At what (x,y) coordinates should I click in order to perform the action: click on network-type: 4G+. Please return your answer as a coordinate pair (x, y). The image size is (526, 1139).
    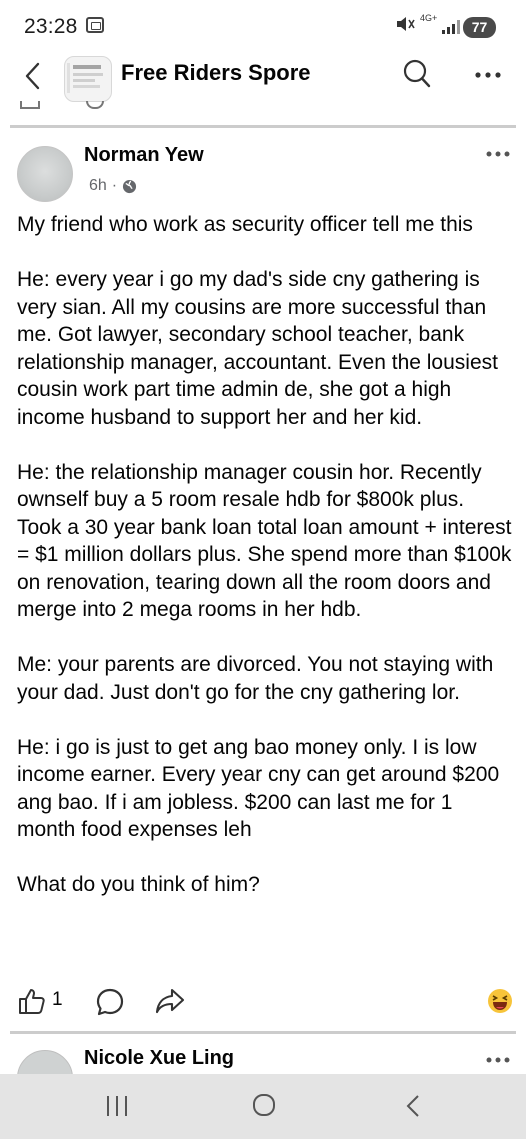
    Looking at the image, I should click on (429, 18).